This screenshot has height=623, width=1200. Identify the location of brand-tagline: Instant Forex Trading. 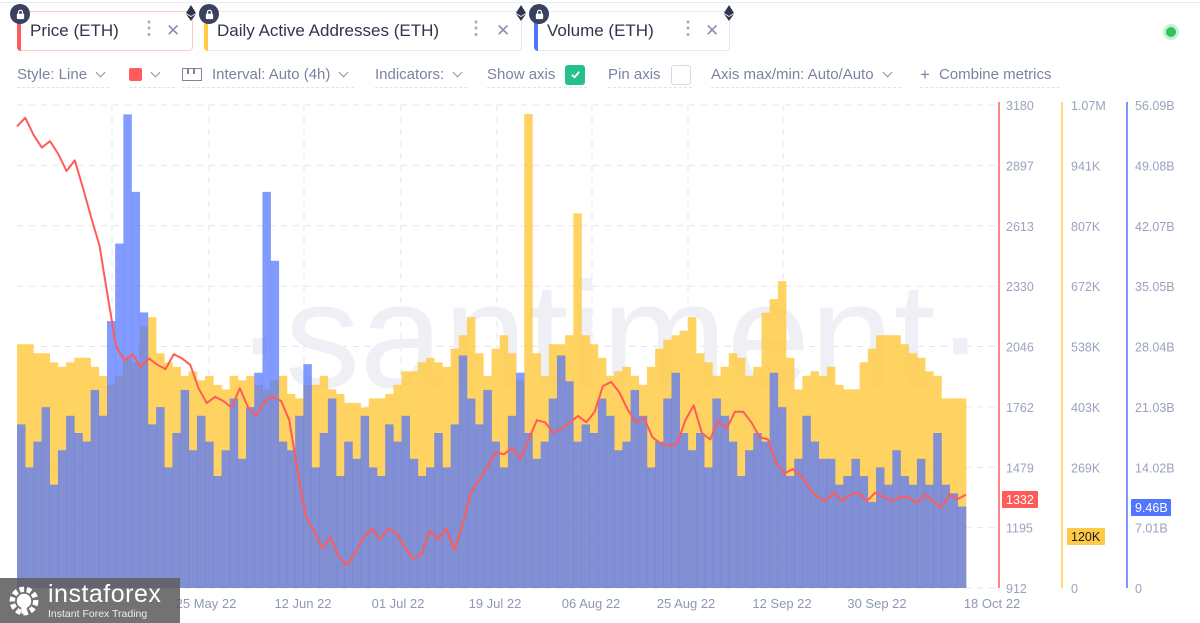
(98, 613).